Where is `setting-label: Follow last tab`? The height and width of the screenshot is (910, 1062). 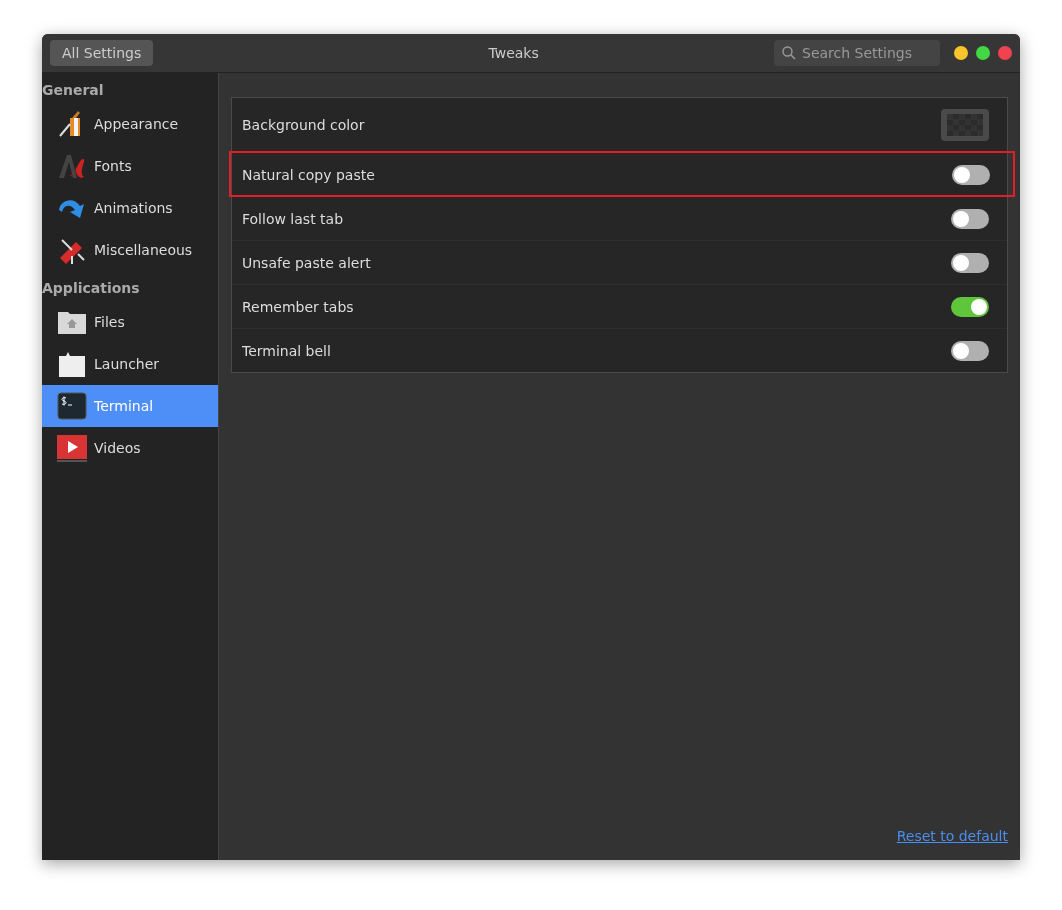
setting-label: Follow last tab is located at coordinates (293, 218).